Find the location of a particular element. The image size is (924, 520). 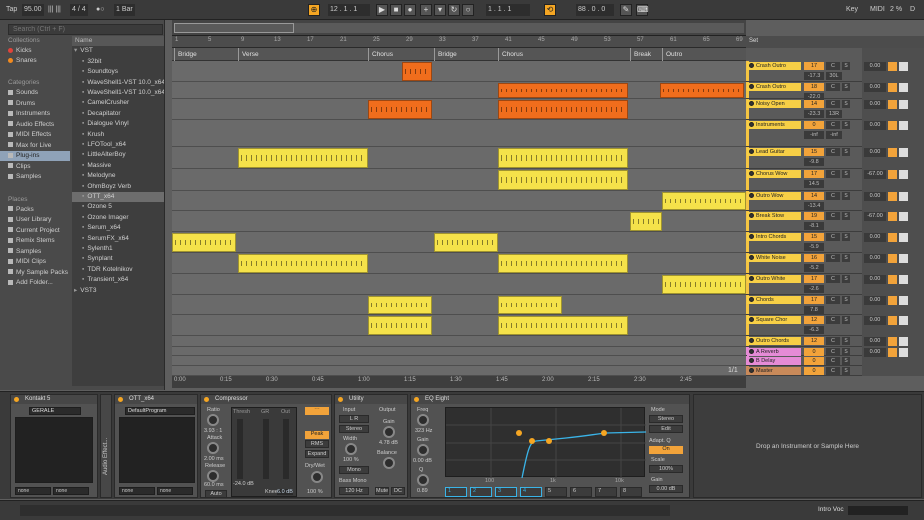

track-send-value: -2.6 is located at coordinates (814, 289).